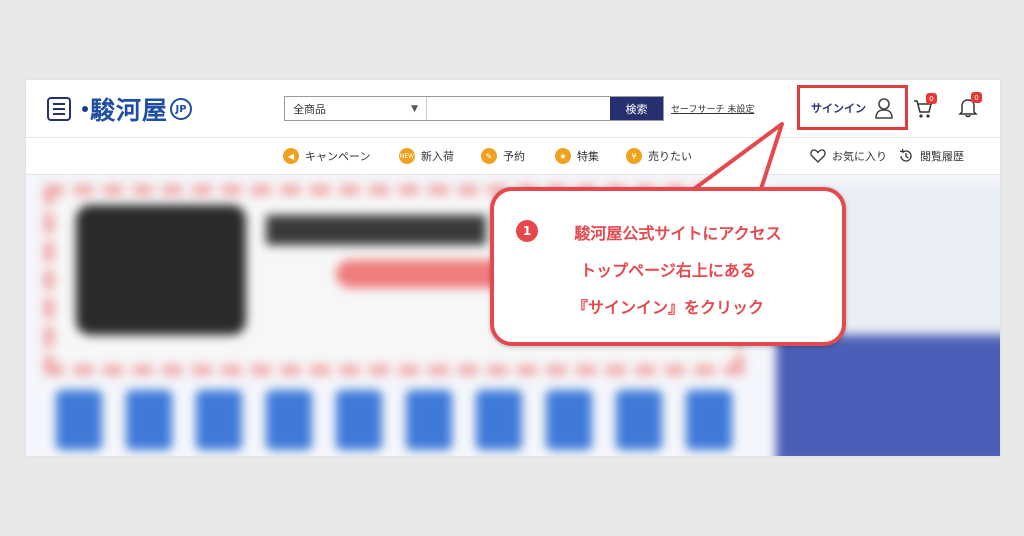  I want to click on nav-feature: ★ 特集, so click(577, 156).